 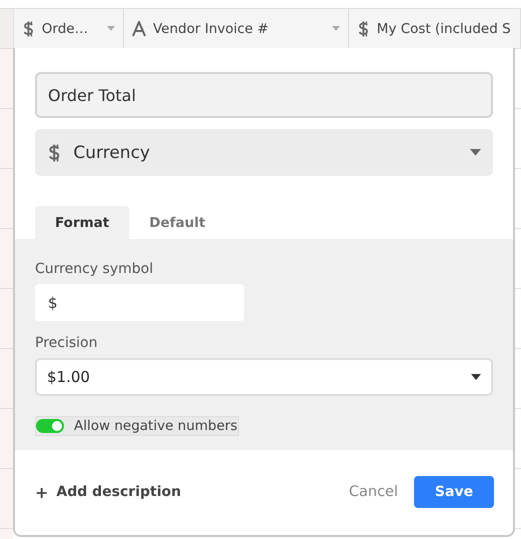 I want to click on currency-symbol-input: $, so click(x=139, y=302).